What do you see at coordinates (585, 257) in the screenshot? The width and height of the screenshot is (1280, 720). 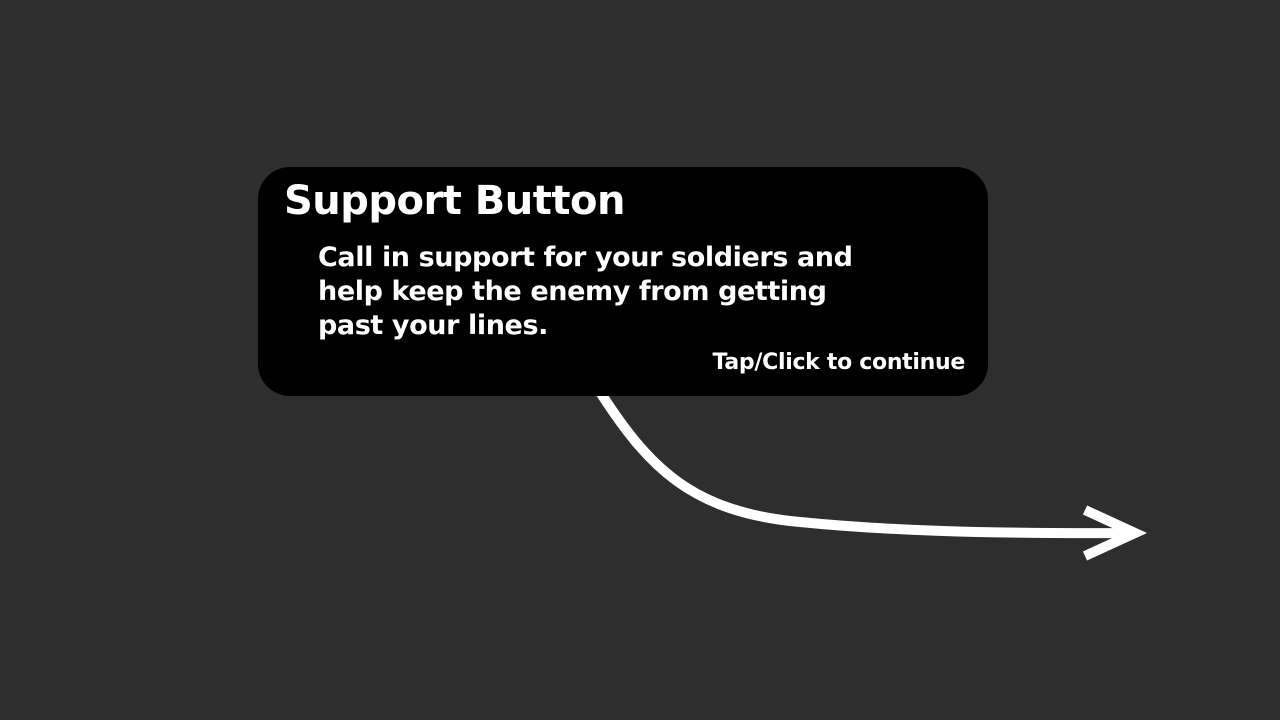 I see `tooltip-body-line: Call in support for your soldiers and` at bounding box center [585, 257].